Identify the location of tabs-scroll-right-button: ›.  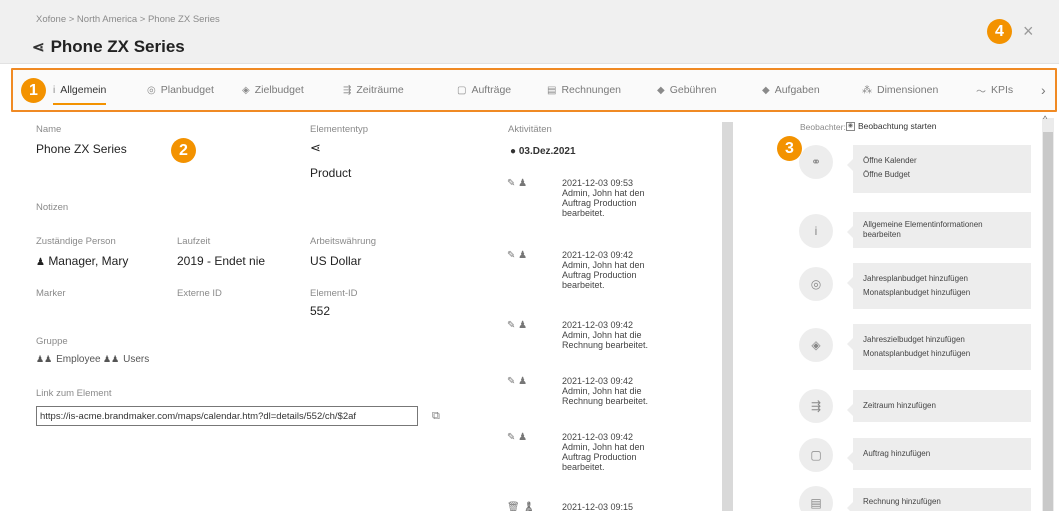
(1043, 90).